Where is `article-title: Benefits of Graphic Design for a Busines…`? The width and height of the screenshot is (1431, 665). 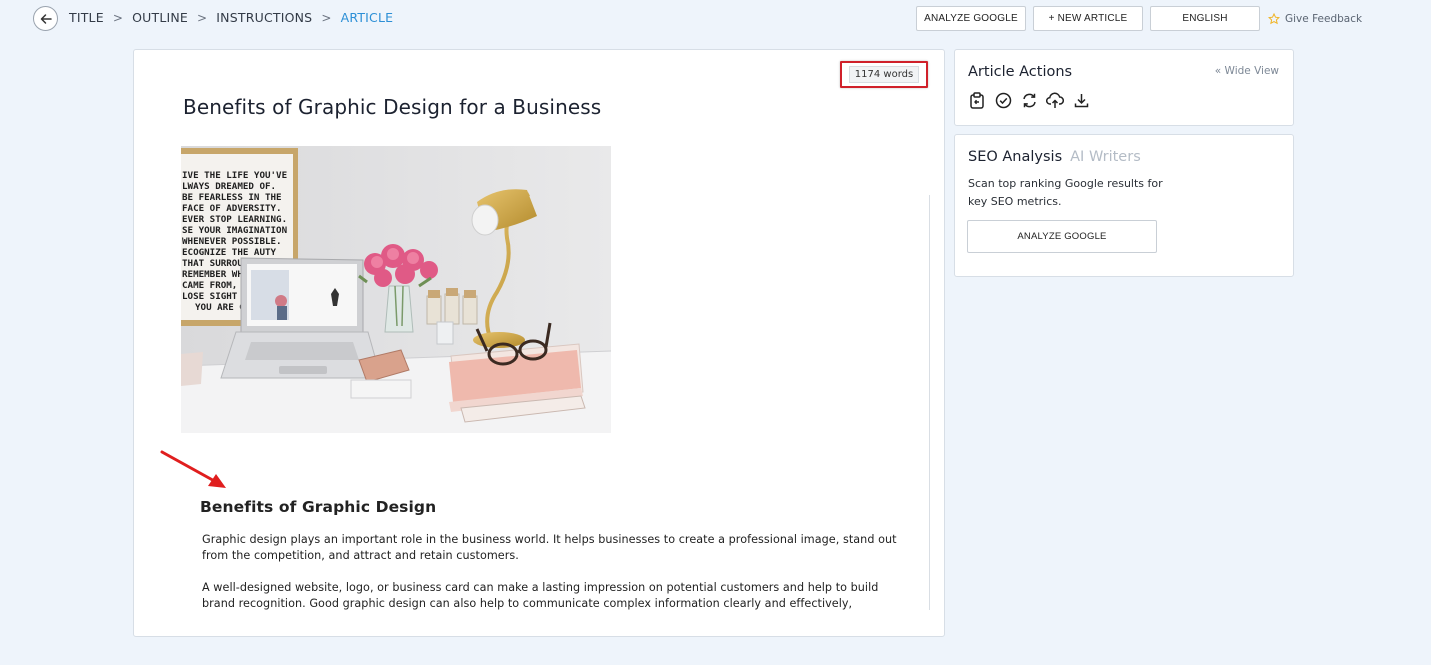 article-title: Benefits of Graphic Design for a Busines… is located at coordinates (392, 107).